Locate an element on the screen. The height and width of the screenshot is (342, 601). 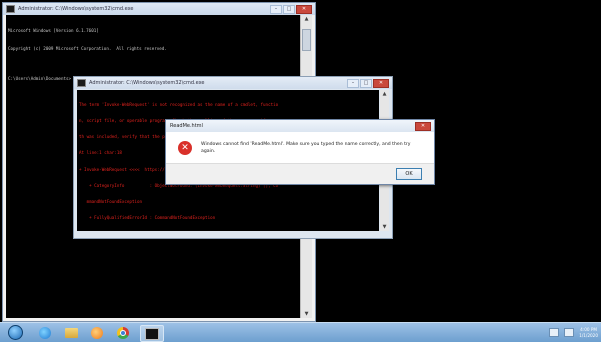
system-tray: 4:00 PM 1/1/2020 is located at coordinates (573, 332).